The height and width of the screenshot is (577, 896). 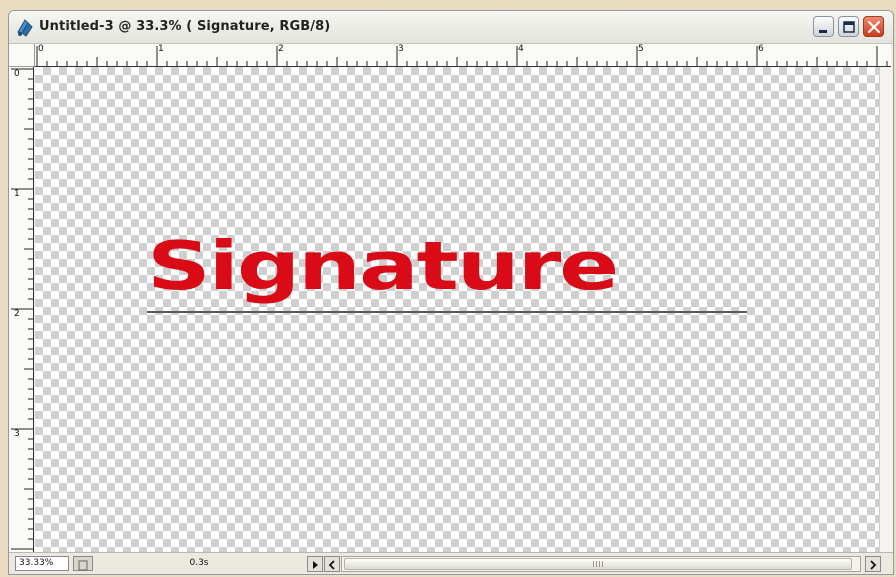 I want to click on scroll-left-button, so click(x=332, y=564).